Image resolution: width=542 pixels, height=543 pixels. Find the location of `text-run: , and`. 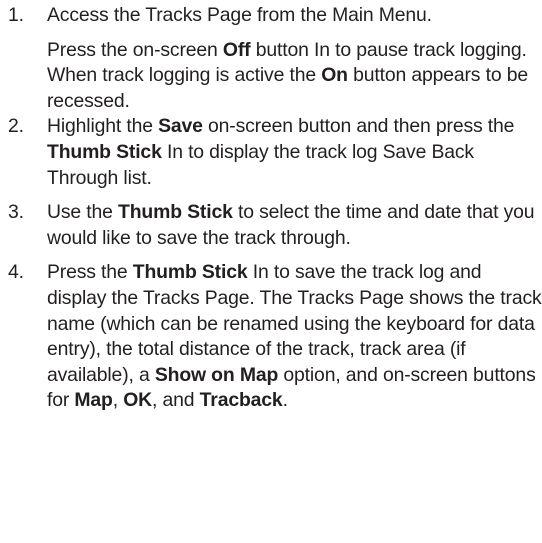

text-run: , and is located at coordinates (176, 400).